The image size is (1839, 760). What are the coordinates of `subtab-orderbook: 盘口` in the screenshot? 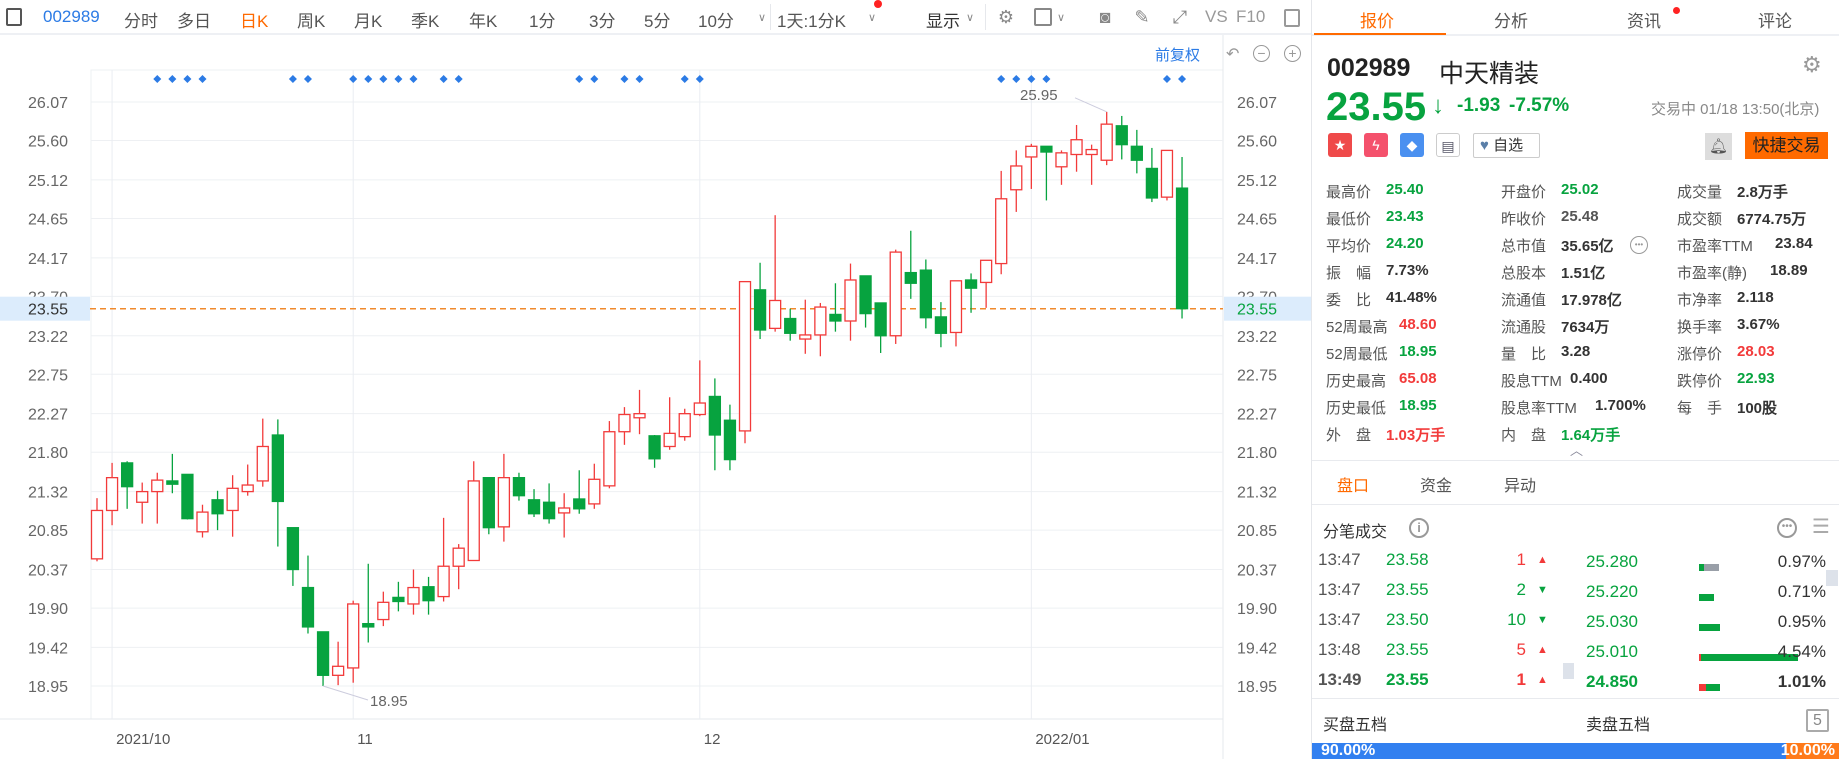 It's located at (1353, 484).